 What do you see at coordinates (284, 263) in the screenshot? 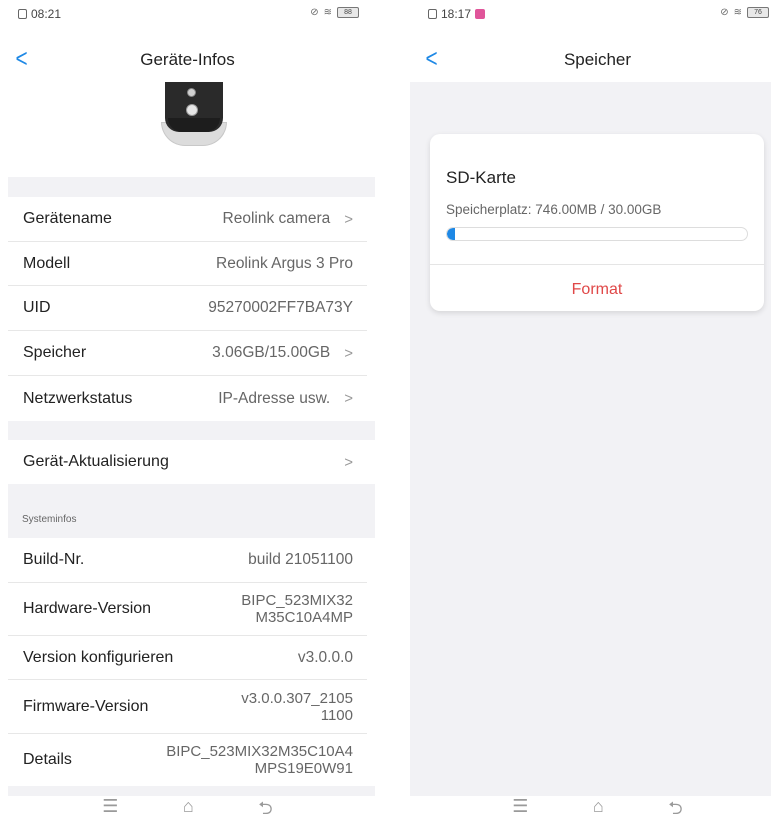
I see `row-value: Reolink Argus 3 Pro` at bounding box center [284, 263].